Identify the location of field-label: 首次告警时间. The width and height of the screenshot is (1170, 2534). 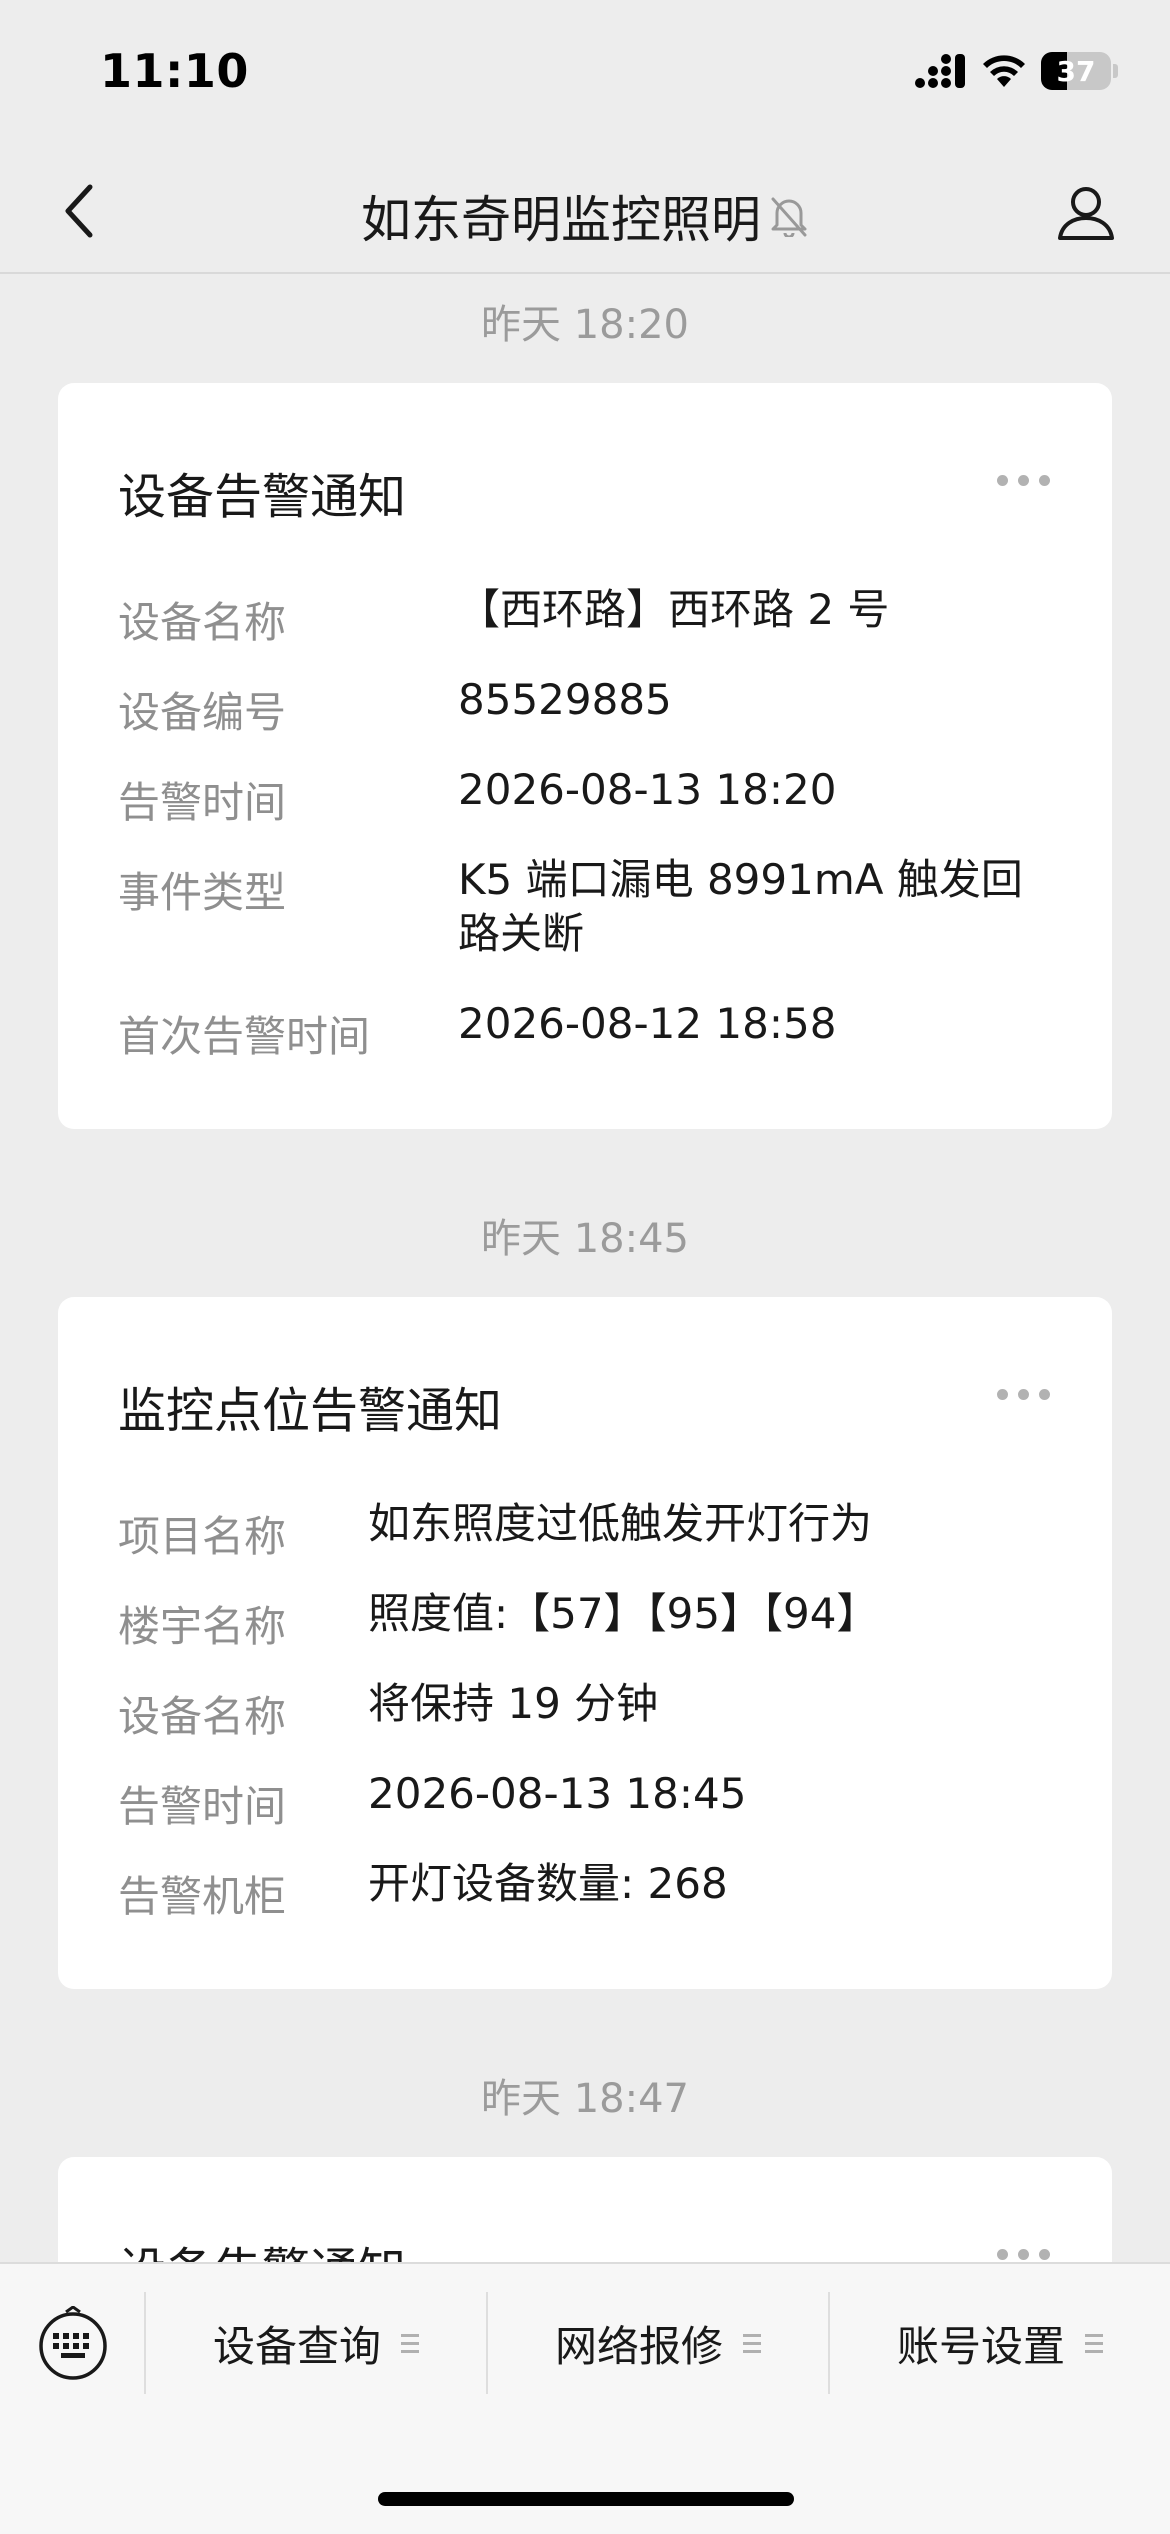
(244, 1036).